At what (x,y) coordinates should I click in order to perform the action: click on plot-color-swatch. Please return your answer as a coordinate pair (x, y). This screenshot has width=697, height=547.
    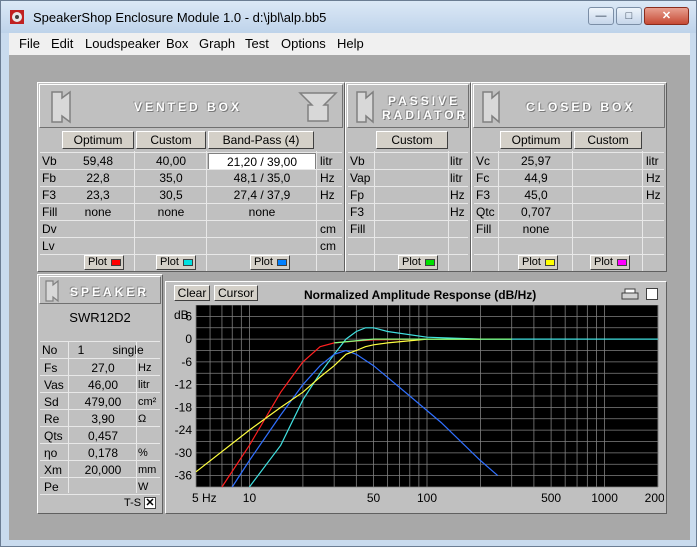
    Looking at the image, I should click on (622, 262).